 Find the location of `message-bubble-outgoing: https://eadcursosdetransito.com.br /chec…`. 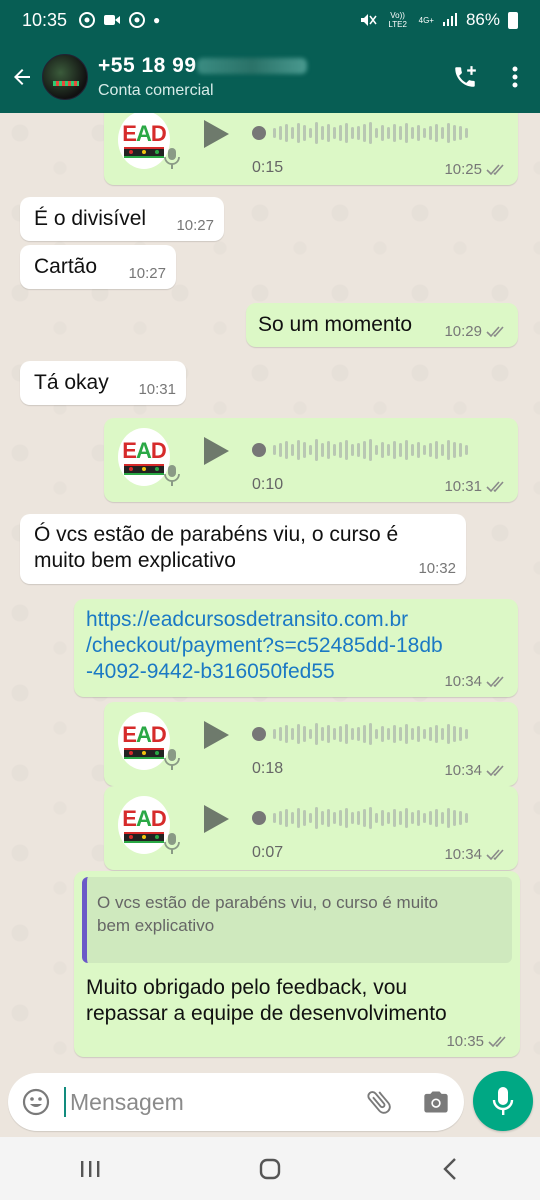

message-bubble-outgoing: https://eadcursosdetransito.com.br /chec… is located at coordinates (296, 648).